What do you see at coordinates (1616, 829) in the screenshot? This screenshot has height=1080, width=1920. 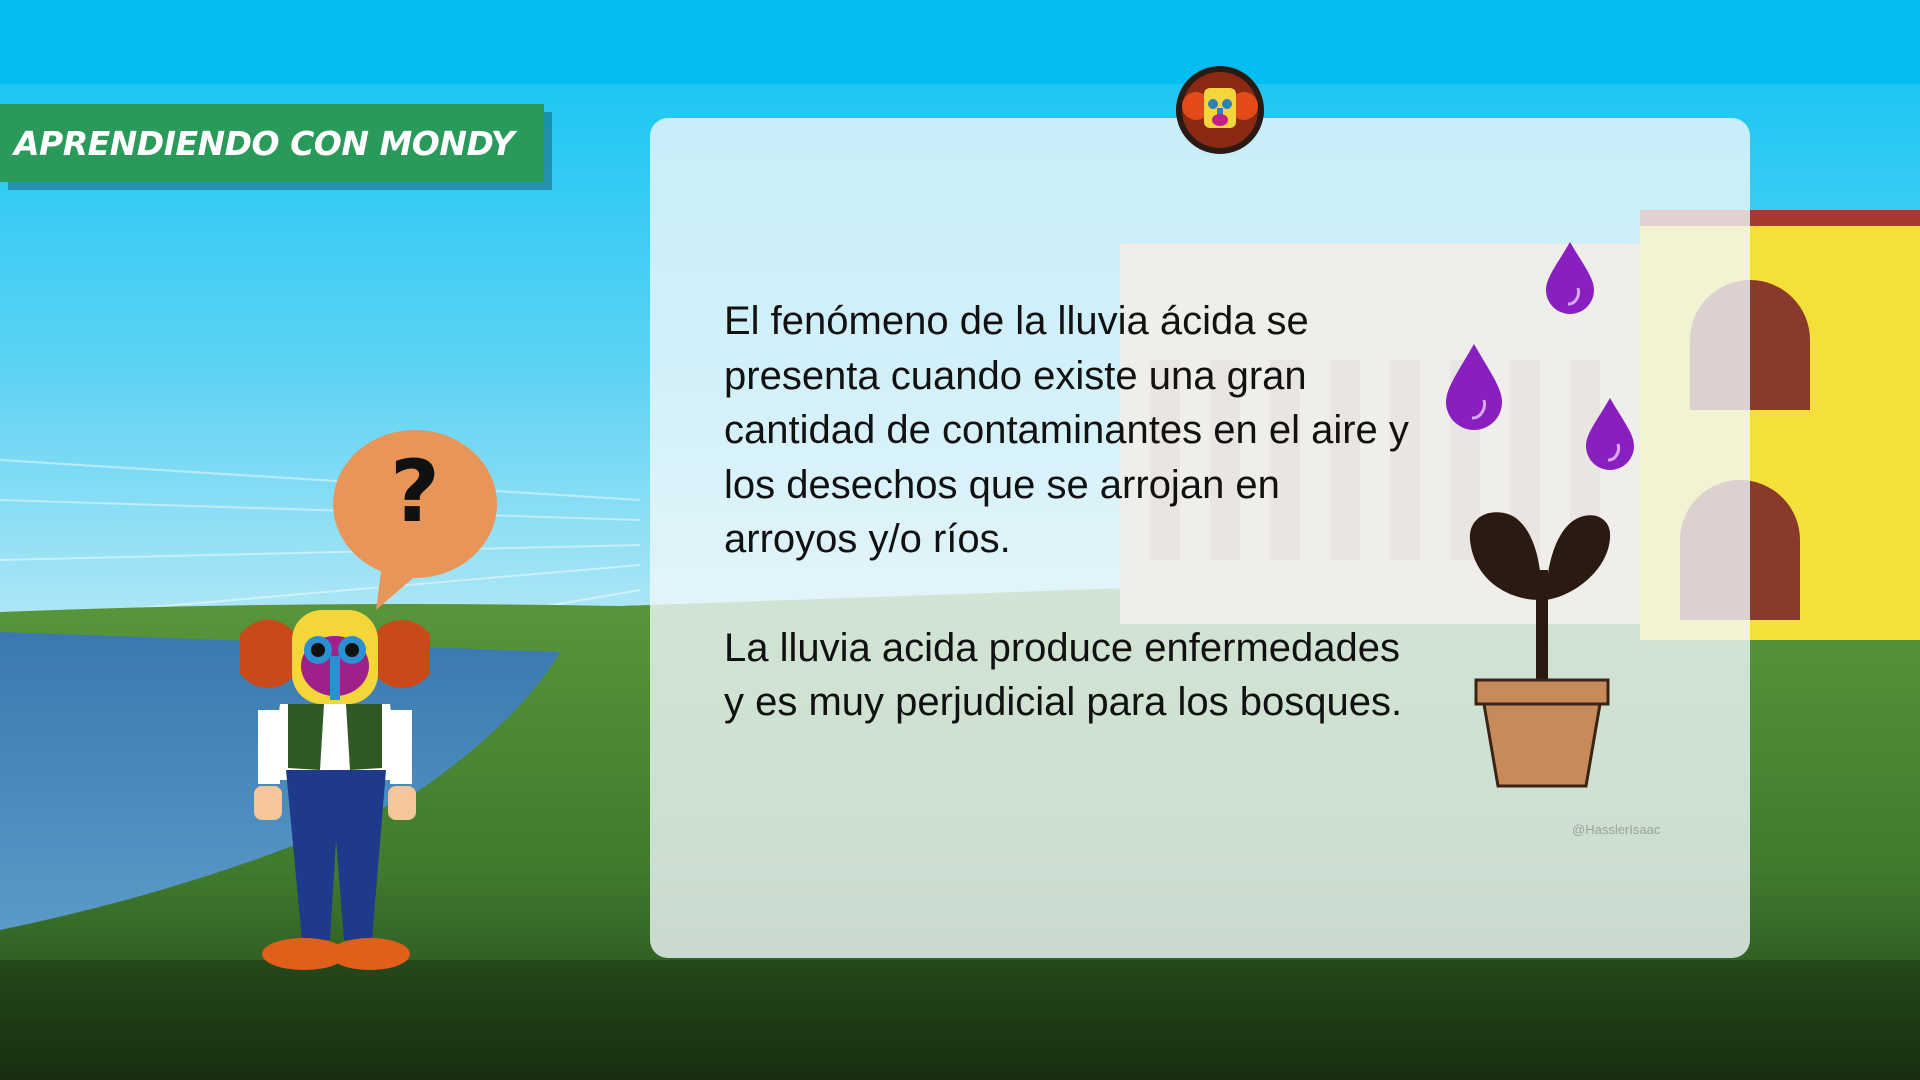 I see `watermark: @HasslerIsaac` at bounding box center [1616, 829].